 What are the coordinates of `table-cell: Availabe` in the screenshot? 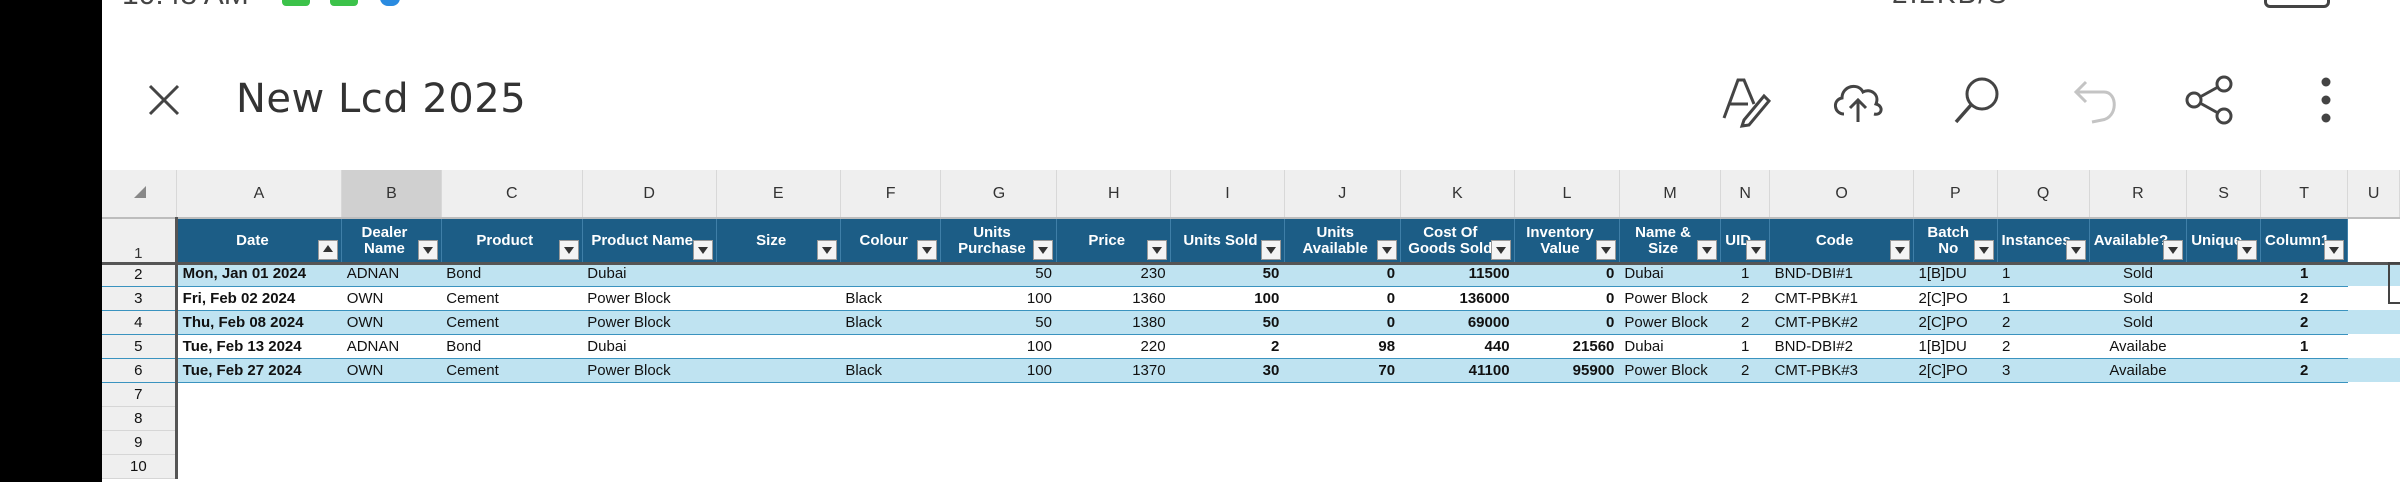 It's located at (2138, 370).